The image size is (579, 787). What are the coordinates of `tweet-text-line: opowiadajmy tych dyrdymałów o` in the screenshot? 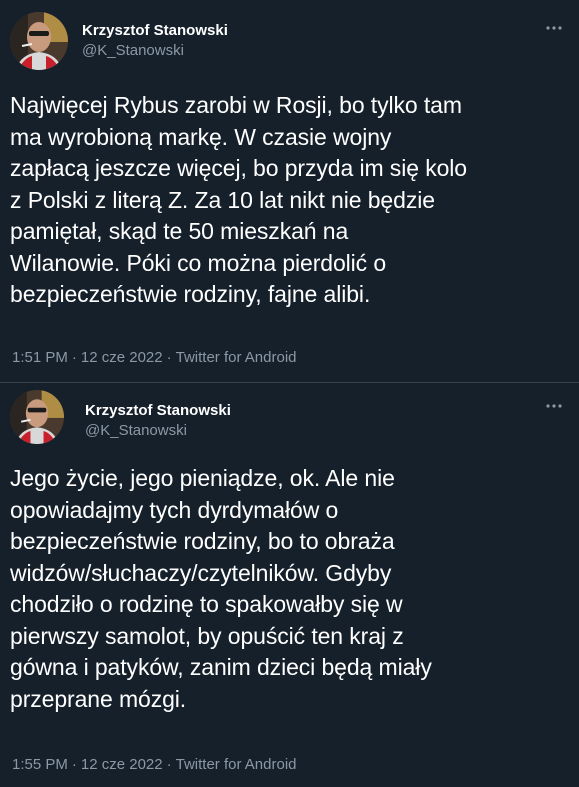 It's located at (174, 509).